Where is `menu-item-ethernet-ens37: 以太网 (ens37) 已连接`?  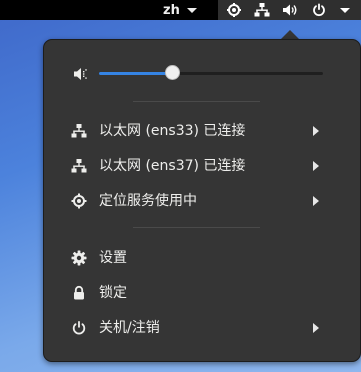
menu-item-ethernet-ens37: 以太网 (ens37) 已连接 is located at coordinates (202, 166).